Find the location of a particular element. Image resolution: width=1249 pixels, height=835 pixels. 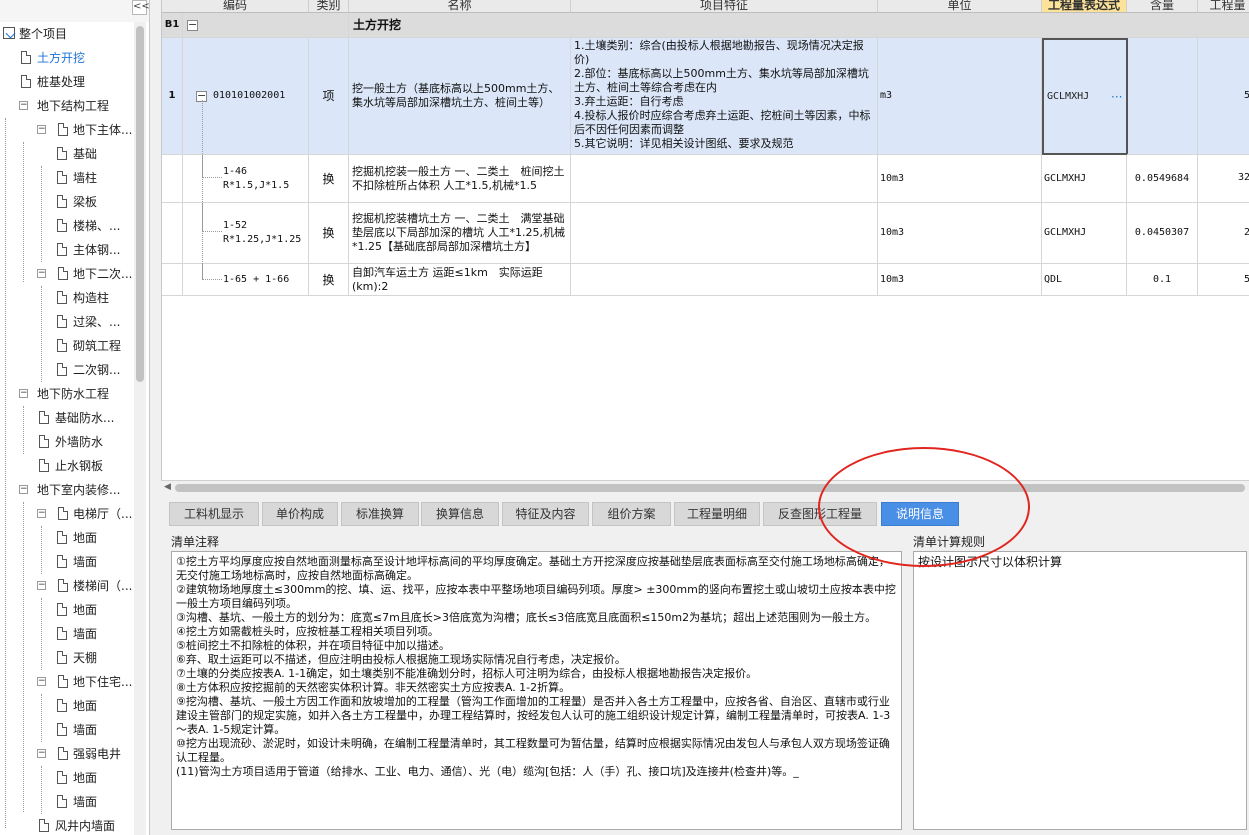

col-header-code: 编码 is located at coordinates (235, 6).